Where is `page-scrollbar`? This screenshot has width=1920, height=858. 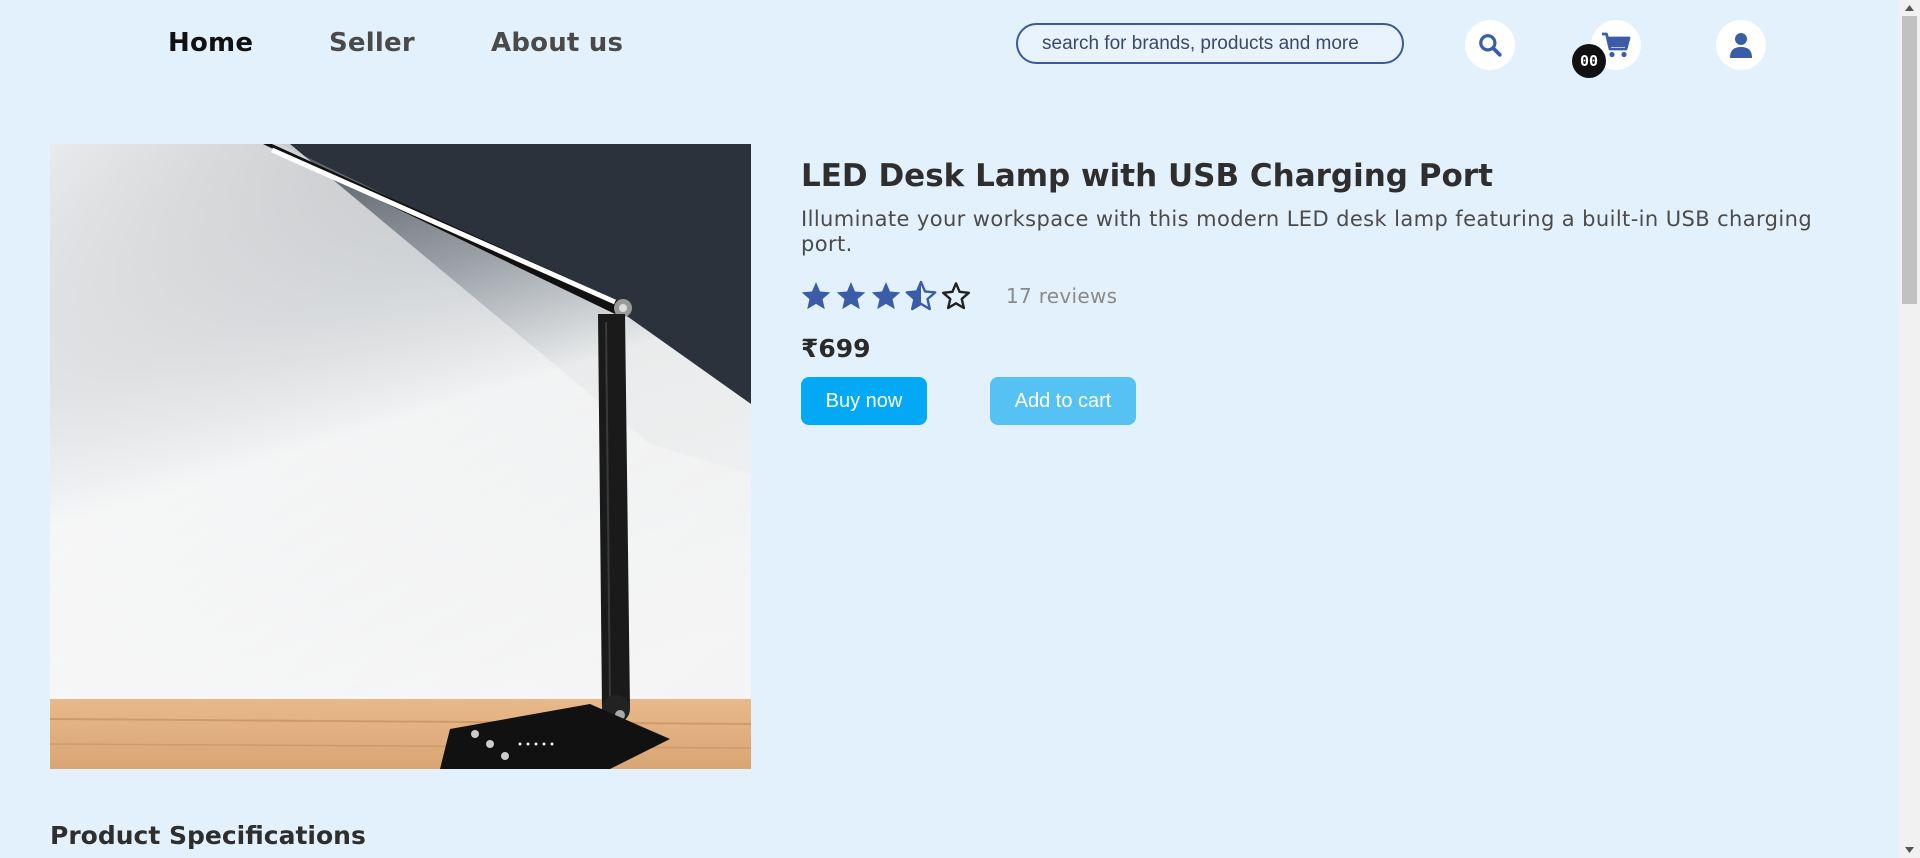
page-scrollbar is located at coordinates (1909, 429).